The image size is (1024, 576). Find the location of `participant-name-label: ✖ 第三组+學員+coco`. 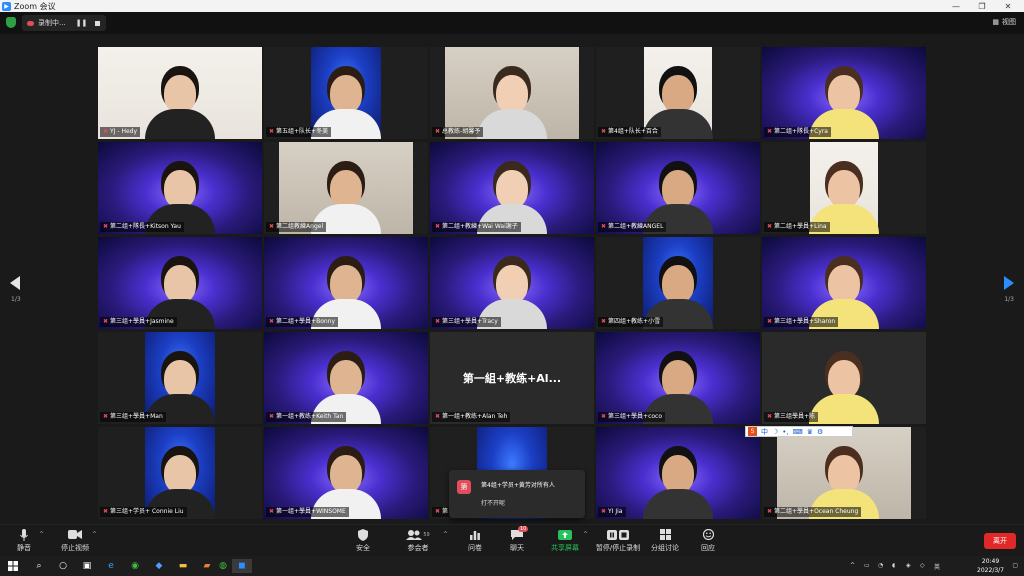

participant-name-label: ✖ 第三组+學員+coco is located at coordinates (632, 417).